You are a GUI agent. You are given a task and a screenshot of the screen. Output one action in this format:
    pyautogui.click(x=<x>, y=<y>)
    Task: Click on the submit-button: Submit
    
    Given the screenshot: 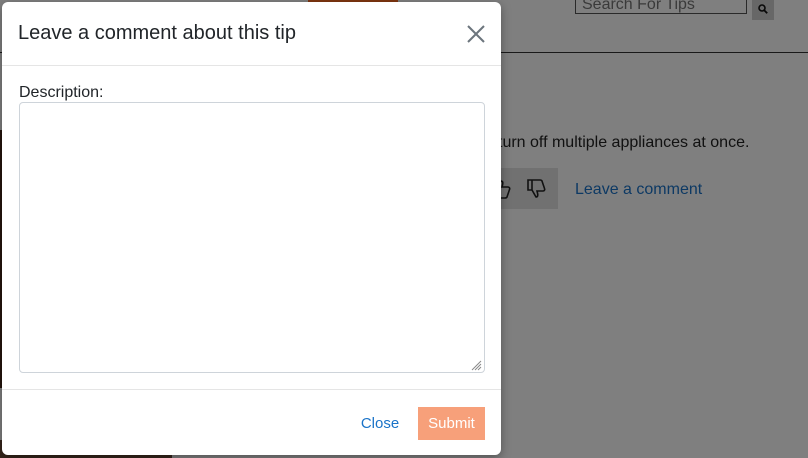 What is the action you would take?
    pyautogui.click(x=451, y=423)
    